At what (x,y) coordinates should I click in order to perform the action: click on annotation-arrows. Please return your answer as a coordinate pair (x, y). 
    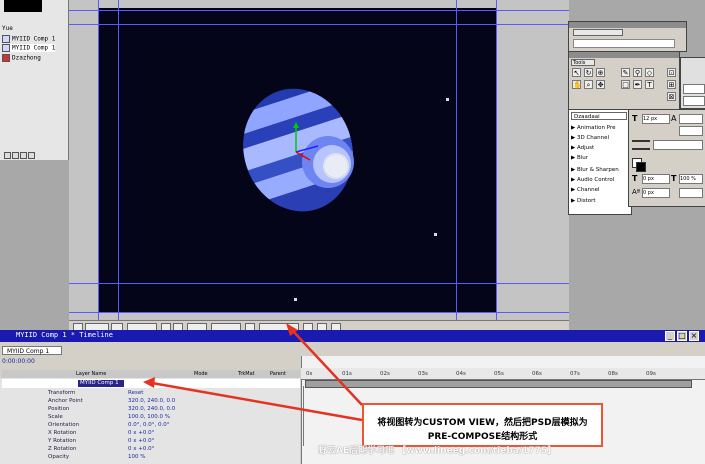
    Looking at the image, I should click on (253, 372).